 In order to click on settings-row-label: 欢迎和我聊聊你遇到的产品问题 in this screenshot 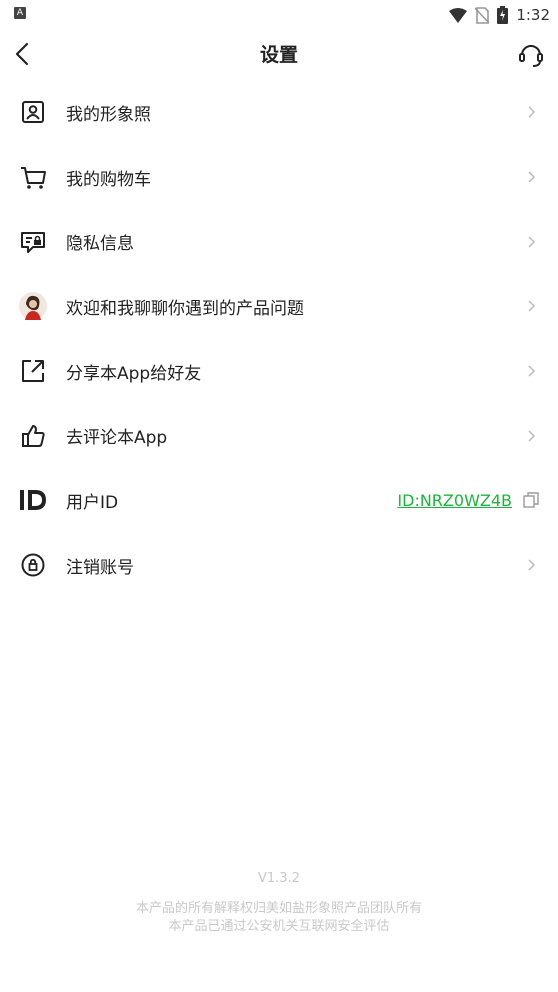, I will do `click(185, 308)`.